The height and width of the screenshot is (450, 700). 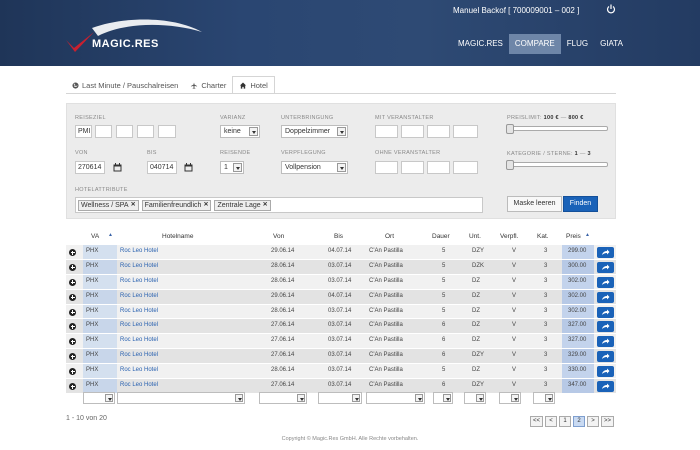 What do you see at coordinates (443, 398) in the screenshot?
I see `filter-dauer-select` at bounding box center [443, 398].